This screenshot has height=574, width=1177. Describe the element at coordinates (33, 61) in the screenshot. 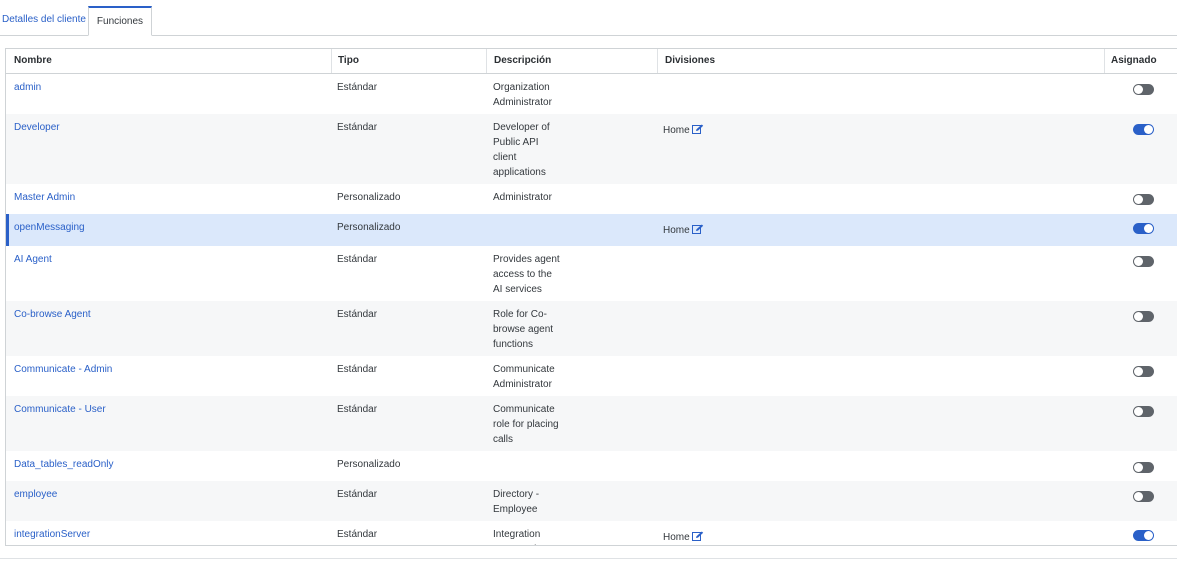

I see `column-header-name: Nombre` at that location.